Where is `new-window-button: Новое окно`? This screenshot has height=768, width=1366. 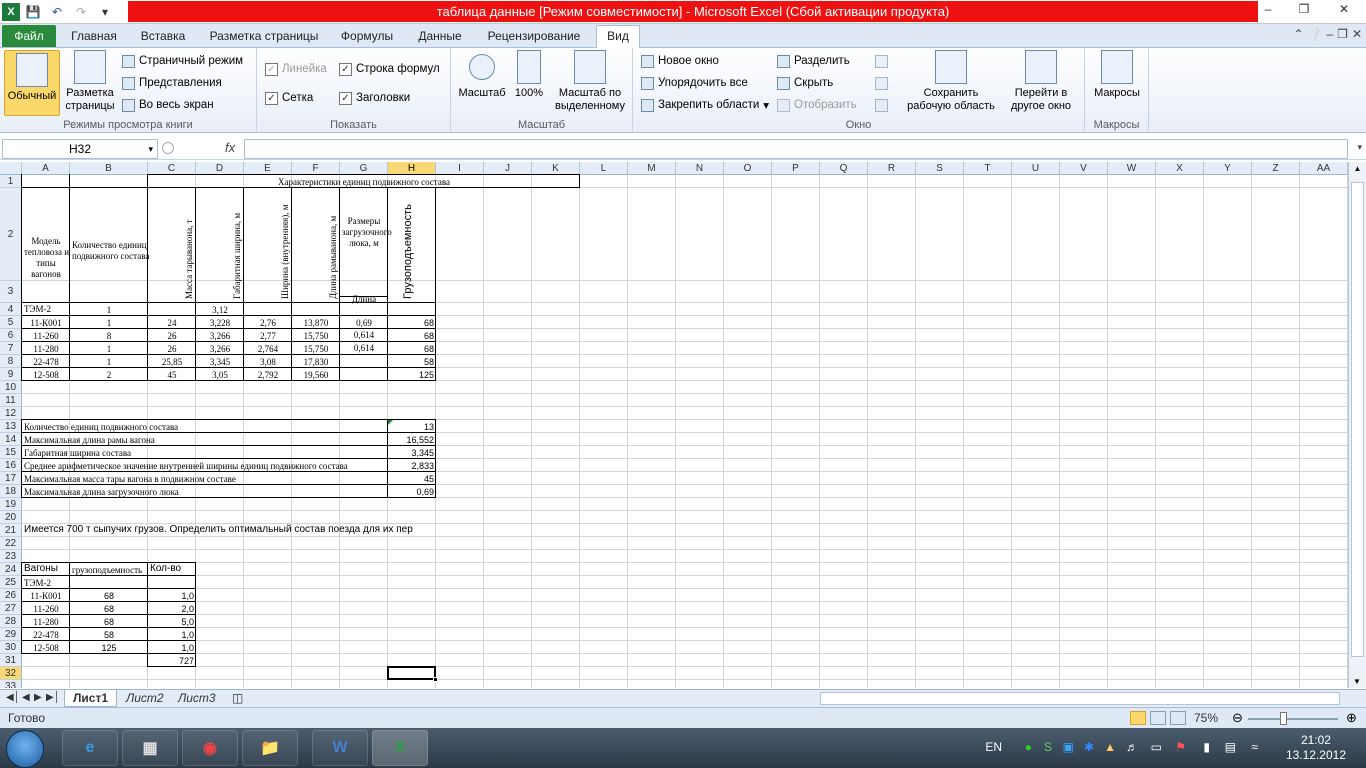 new-window-button: Новое окно is located at coordinates (680, 61).